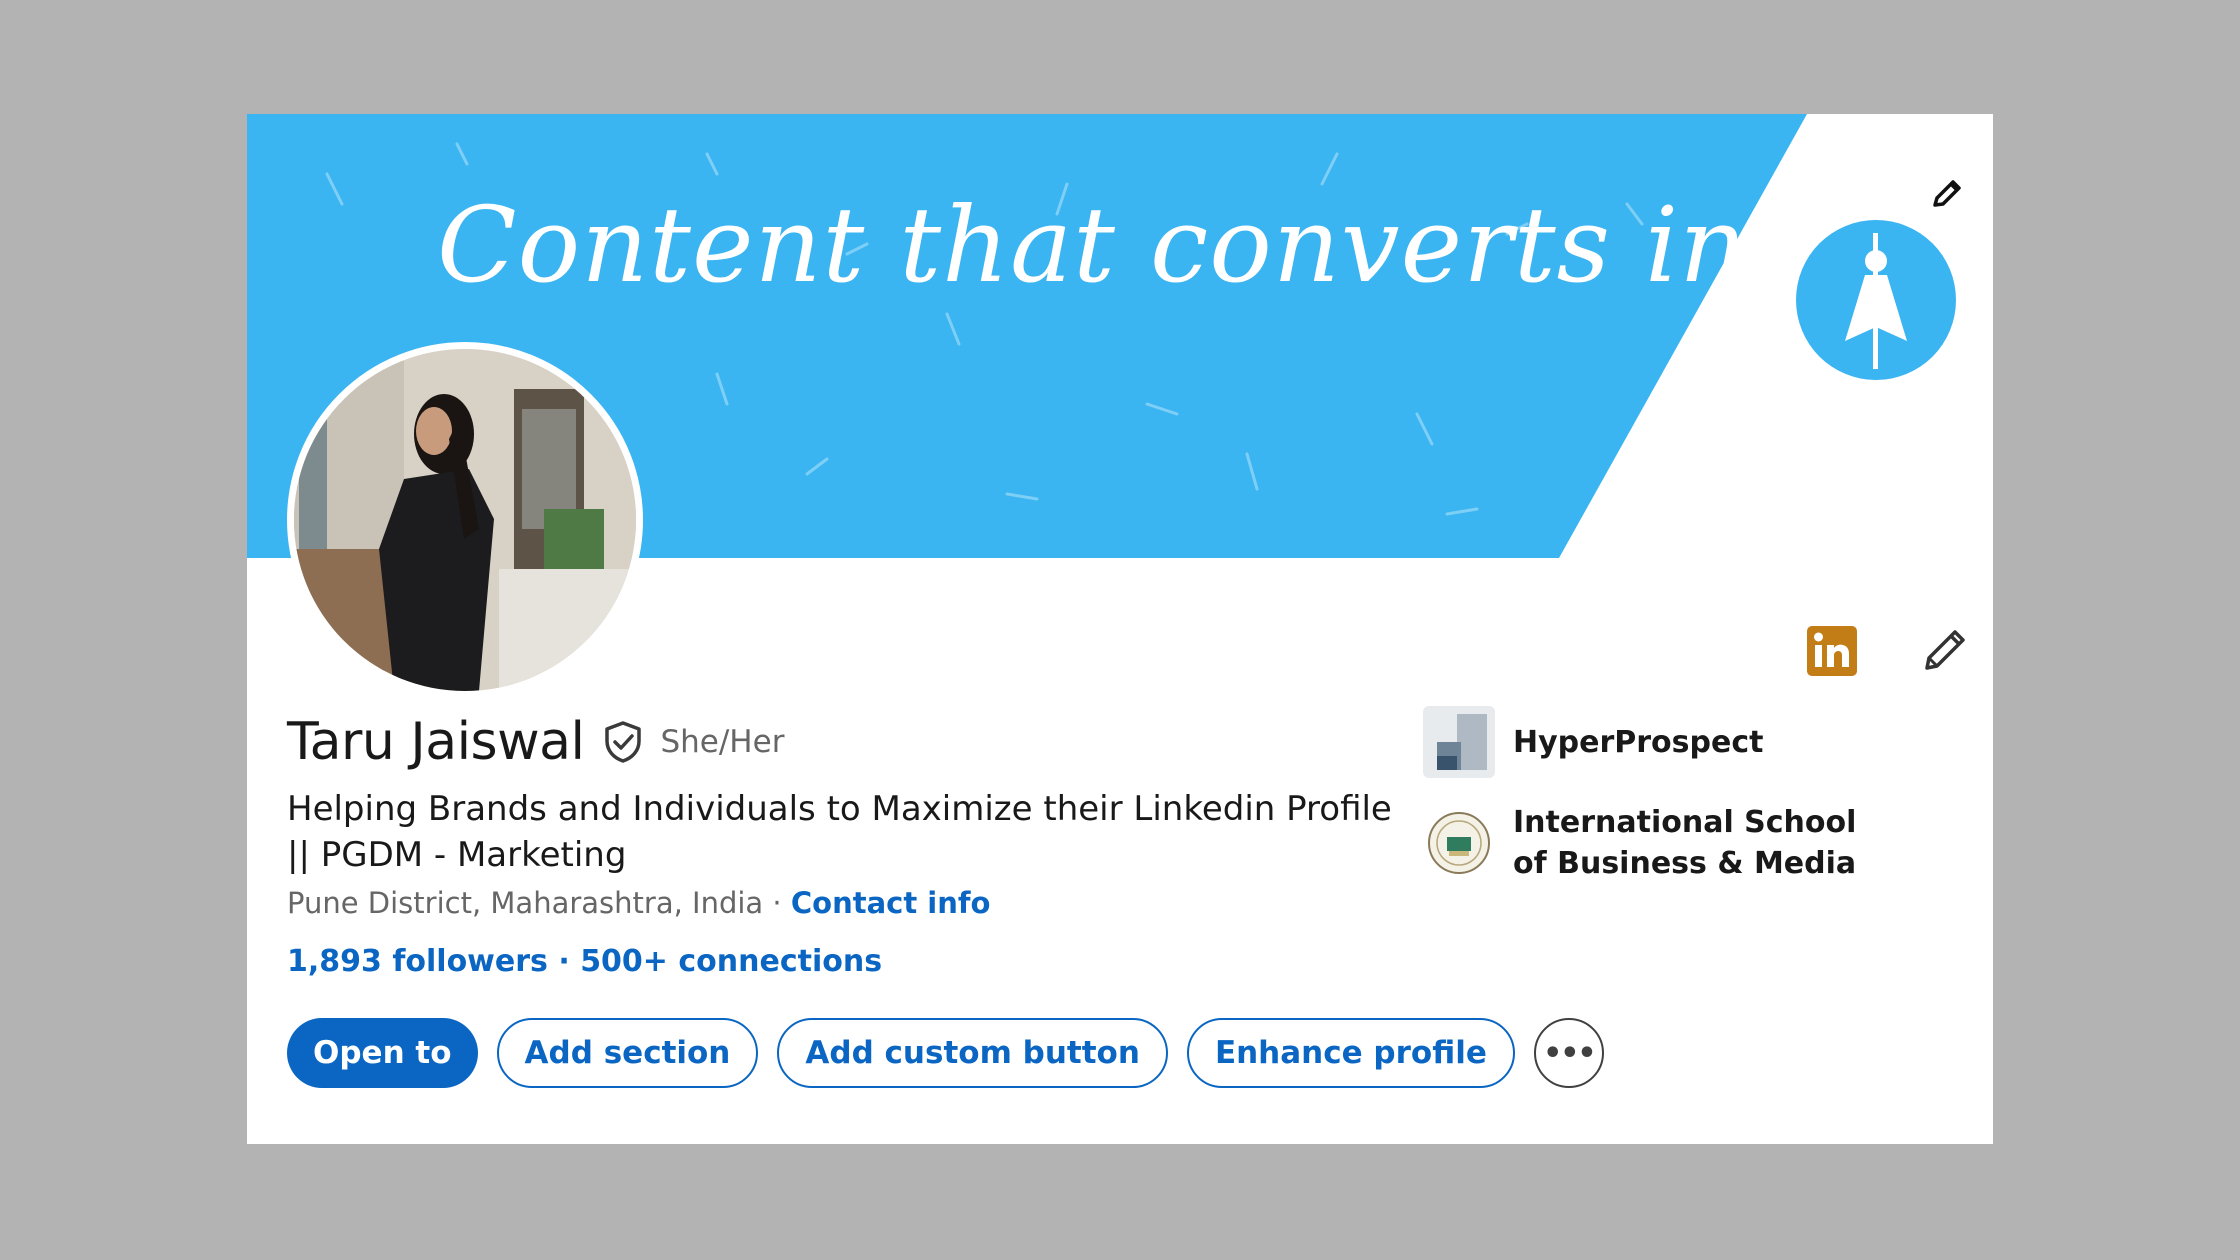 The height and width of the screenshot is (1260, 2240). What do you see at coordinates (1685, 843) in the screenshot?
I see `experience-name: International School of Business & Media` at bounding box center [1685, 843].